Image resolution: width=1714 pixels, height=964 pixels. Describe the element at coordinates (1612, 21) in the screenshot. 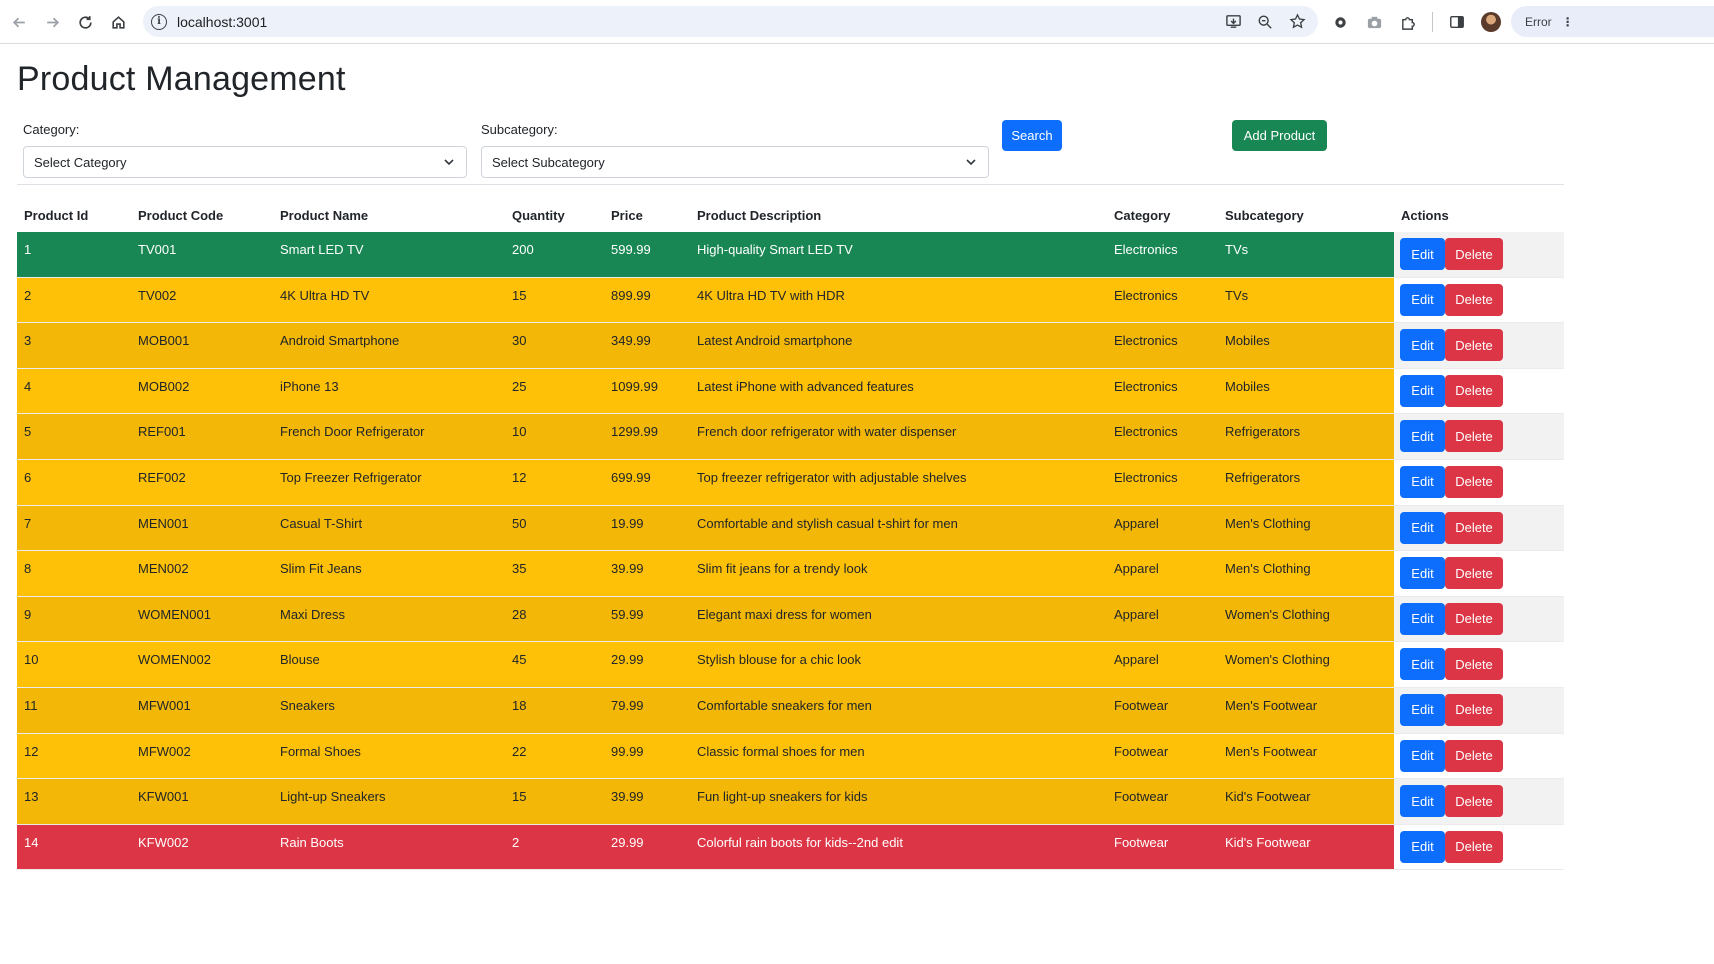

I see `profile-error-button: Error ⋮` at that location.